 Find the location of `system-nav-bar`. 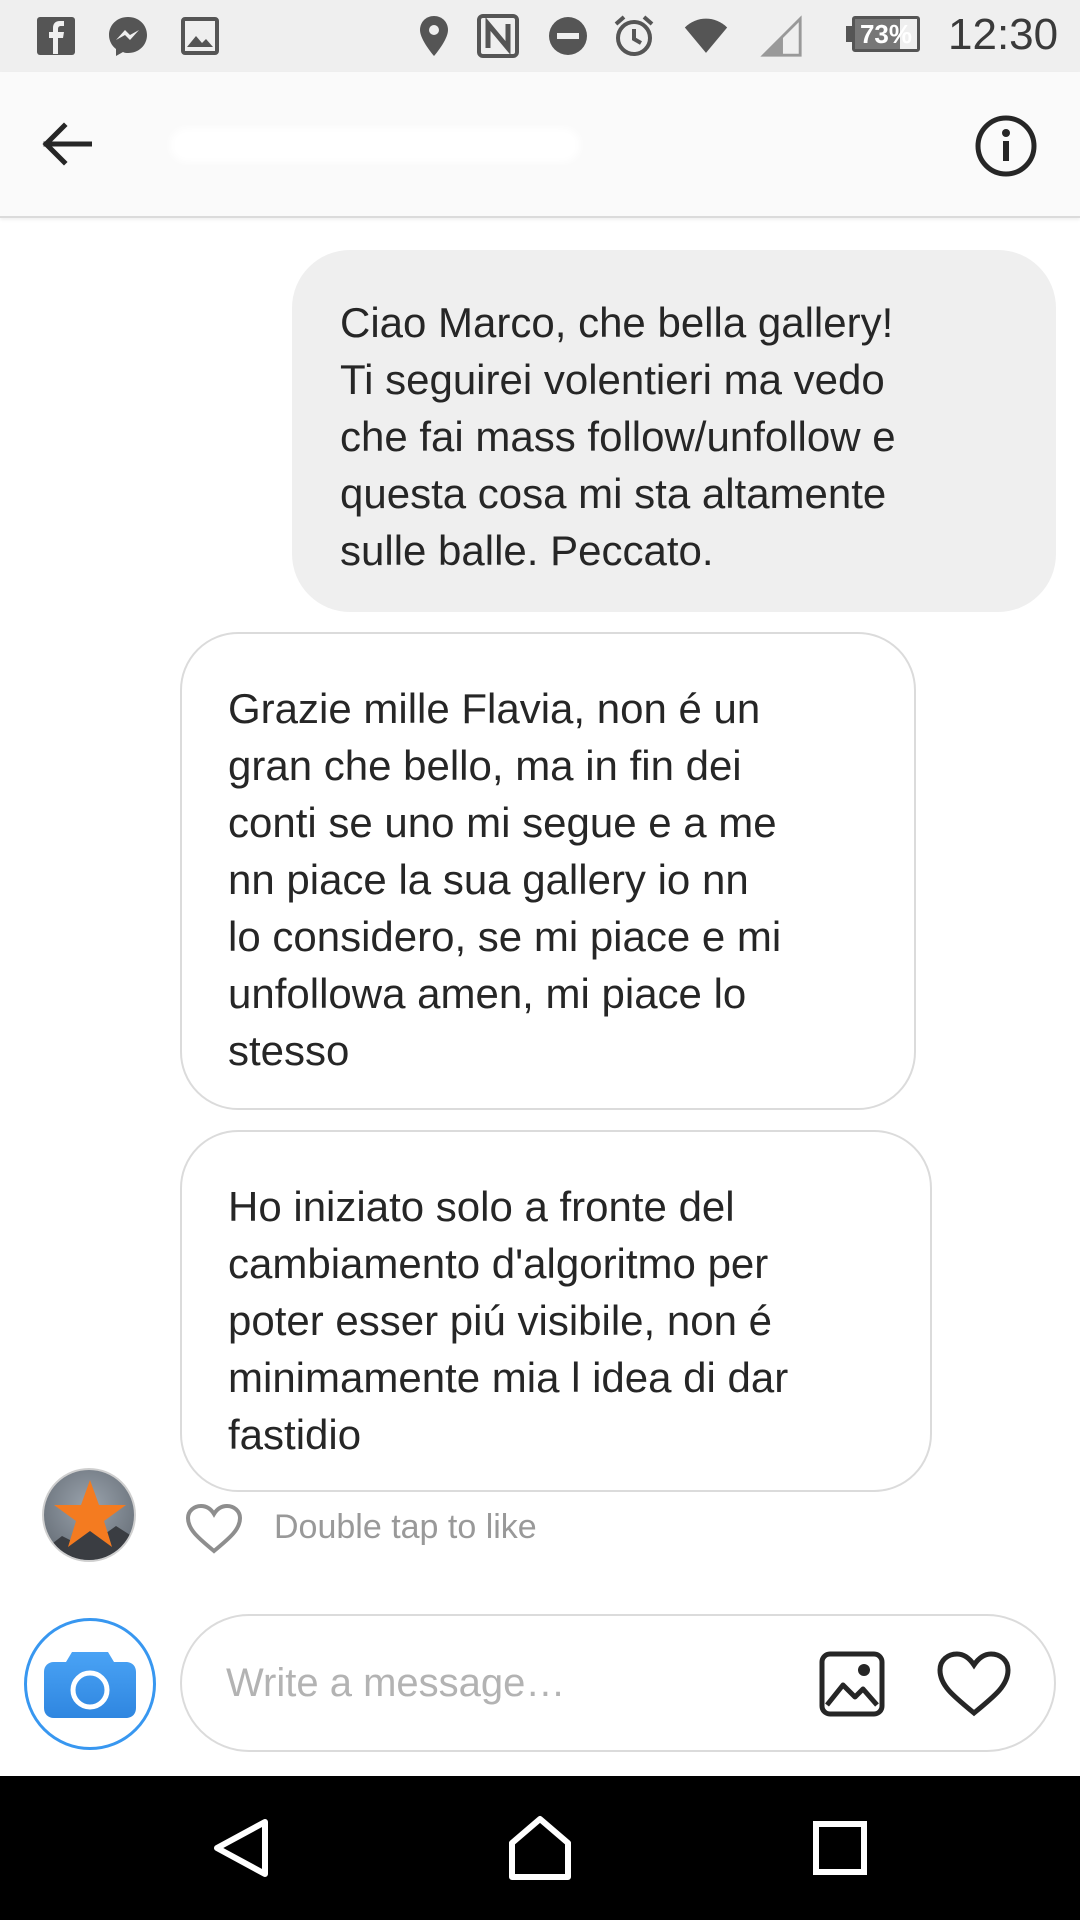

system-nav-bar is located at coordinates (540, 1848).